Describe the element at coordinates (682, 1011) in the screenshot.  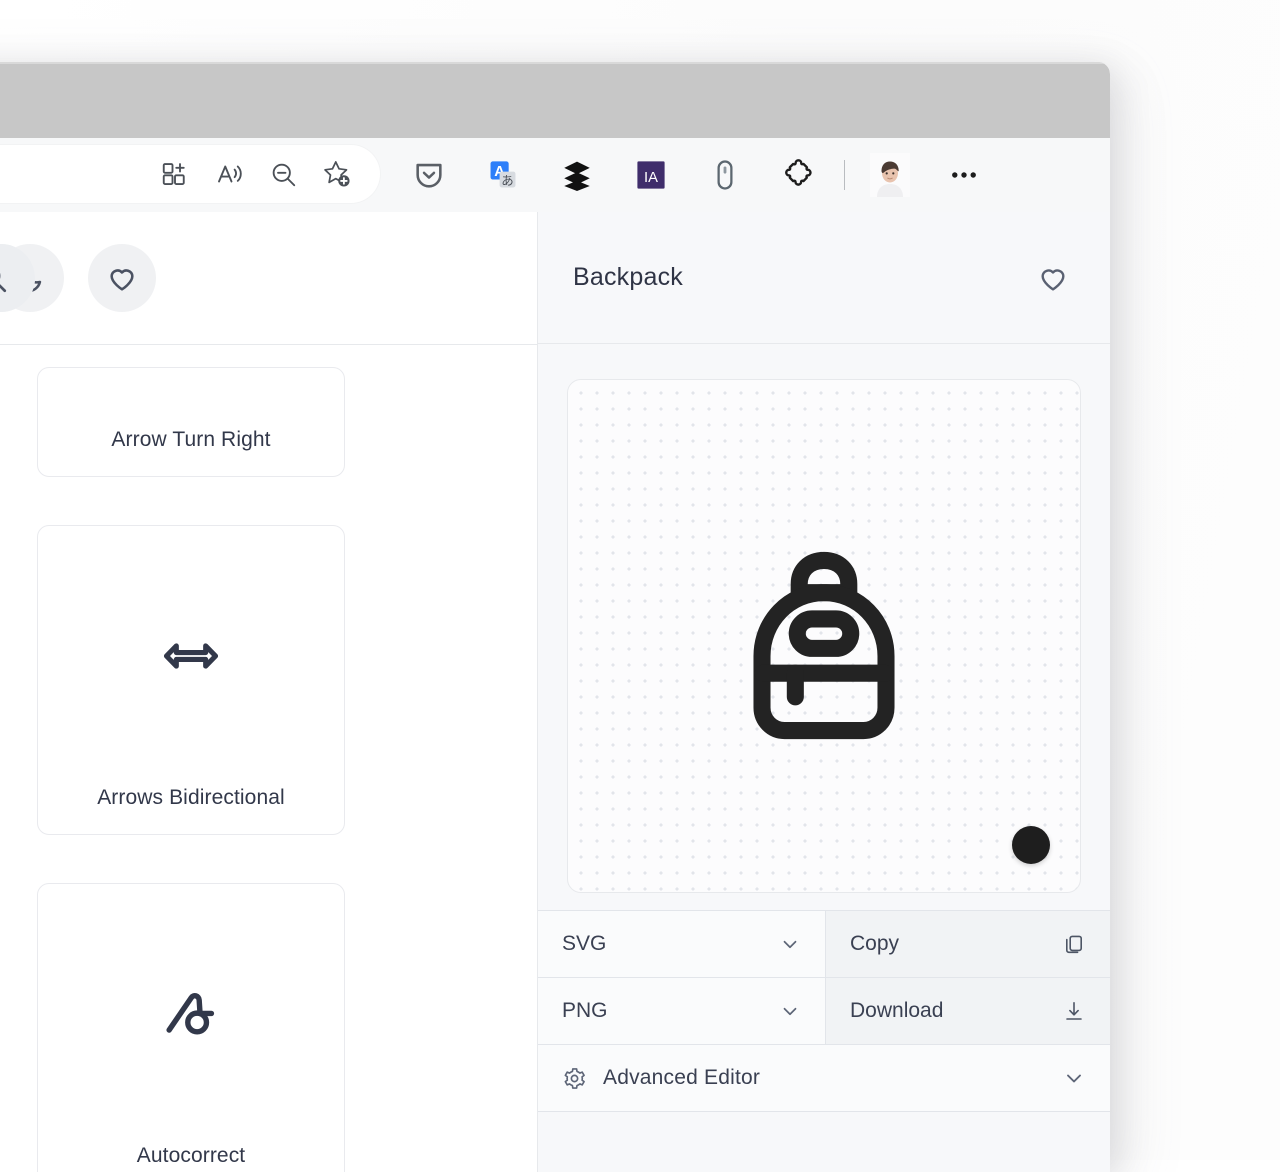
I see `format-select-png: PNG` at that location.